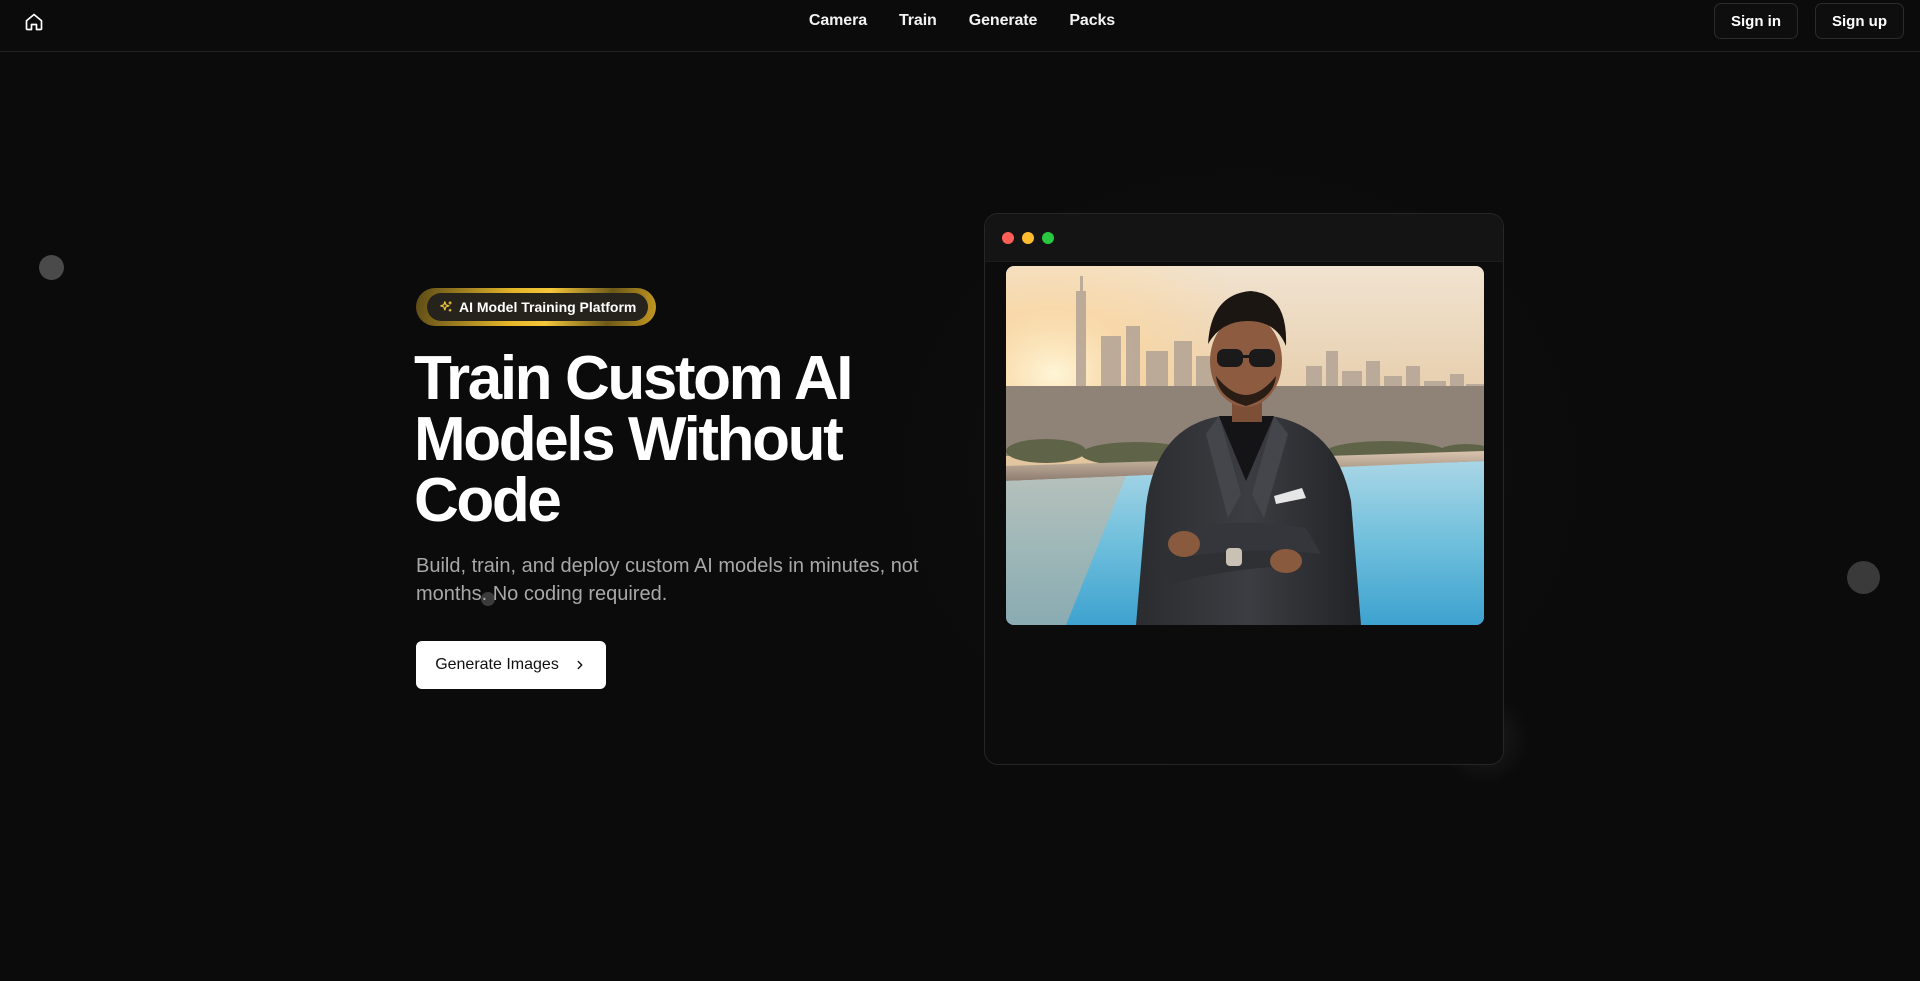 The image size is (1920, 981). What do you see at coordinates (1859, 21) in the screenshot?
I see `sign-up-button: Sign up` at bounding box center [1859, 21].